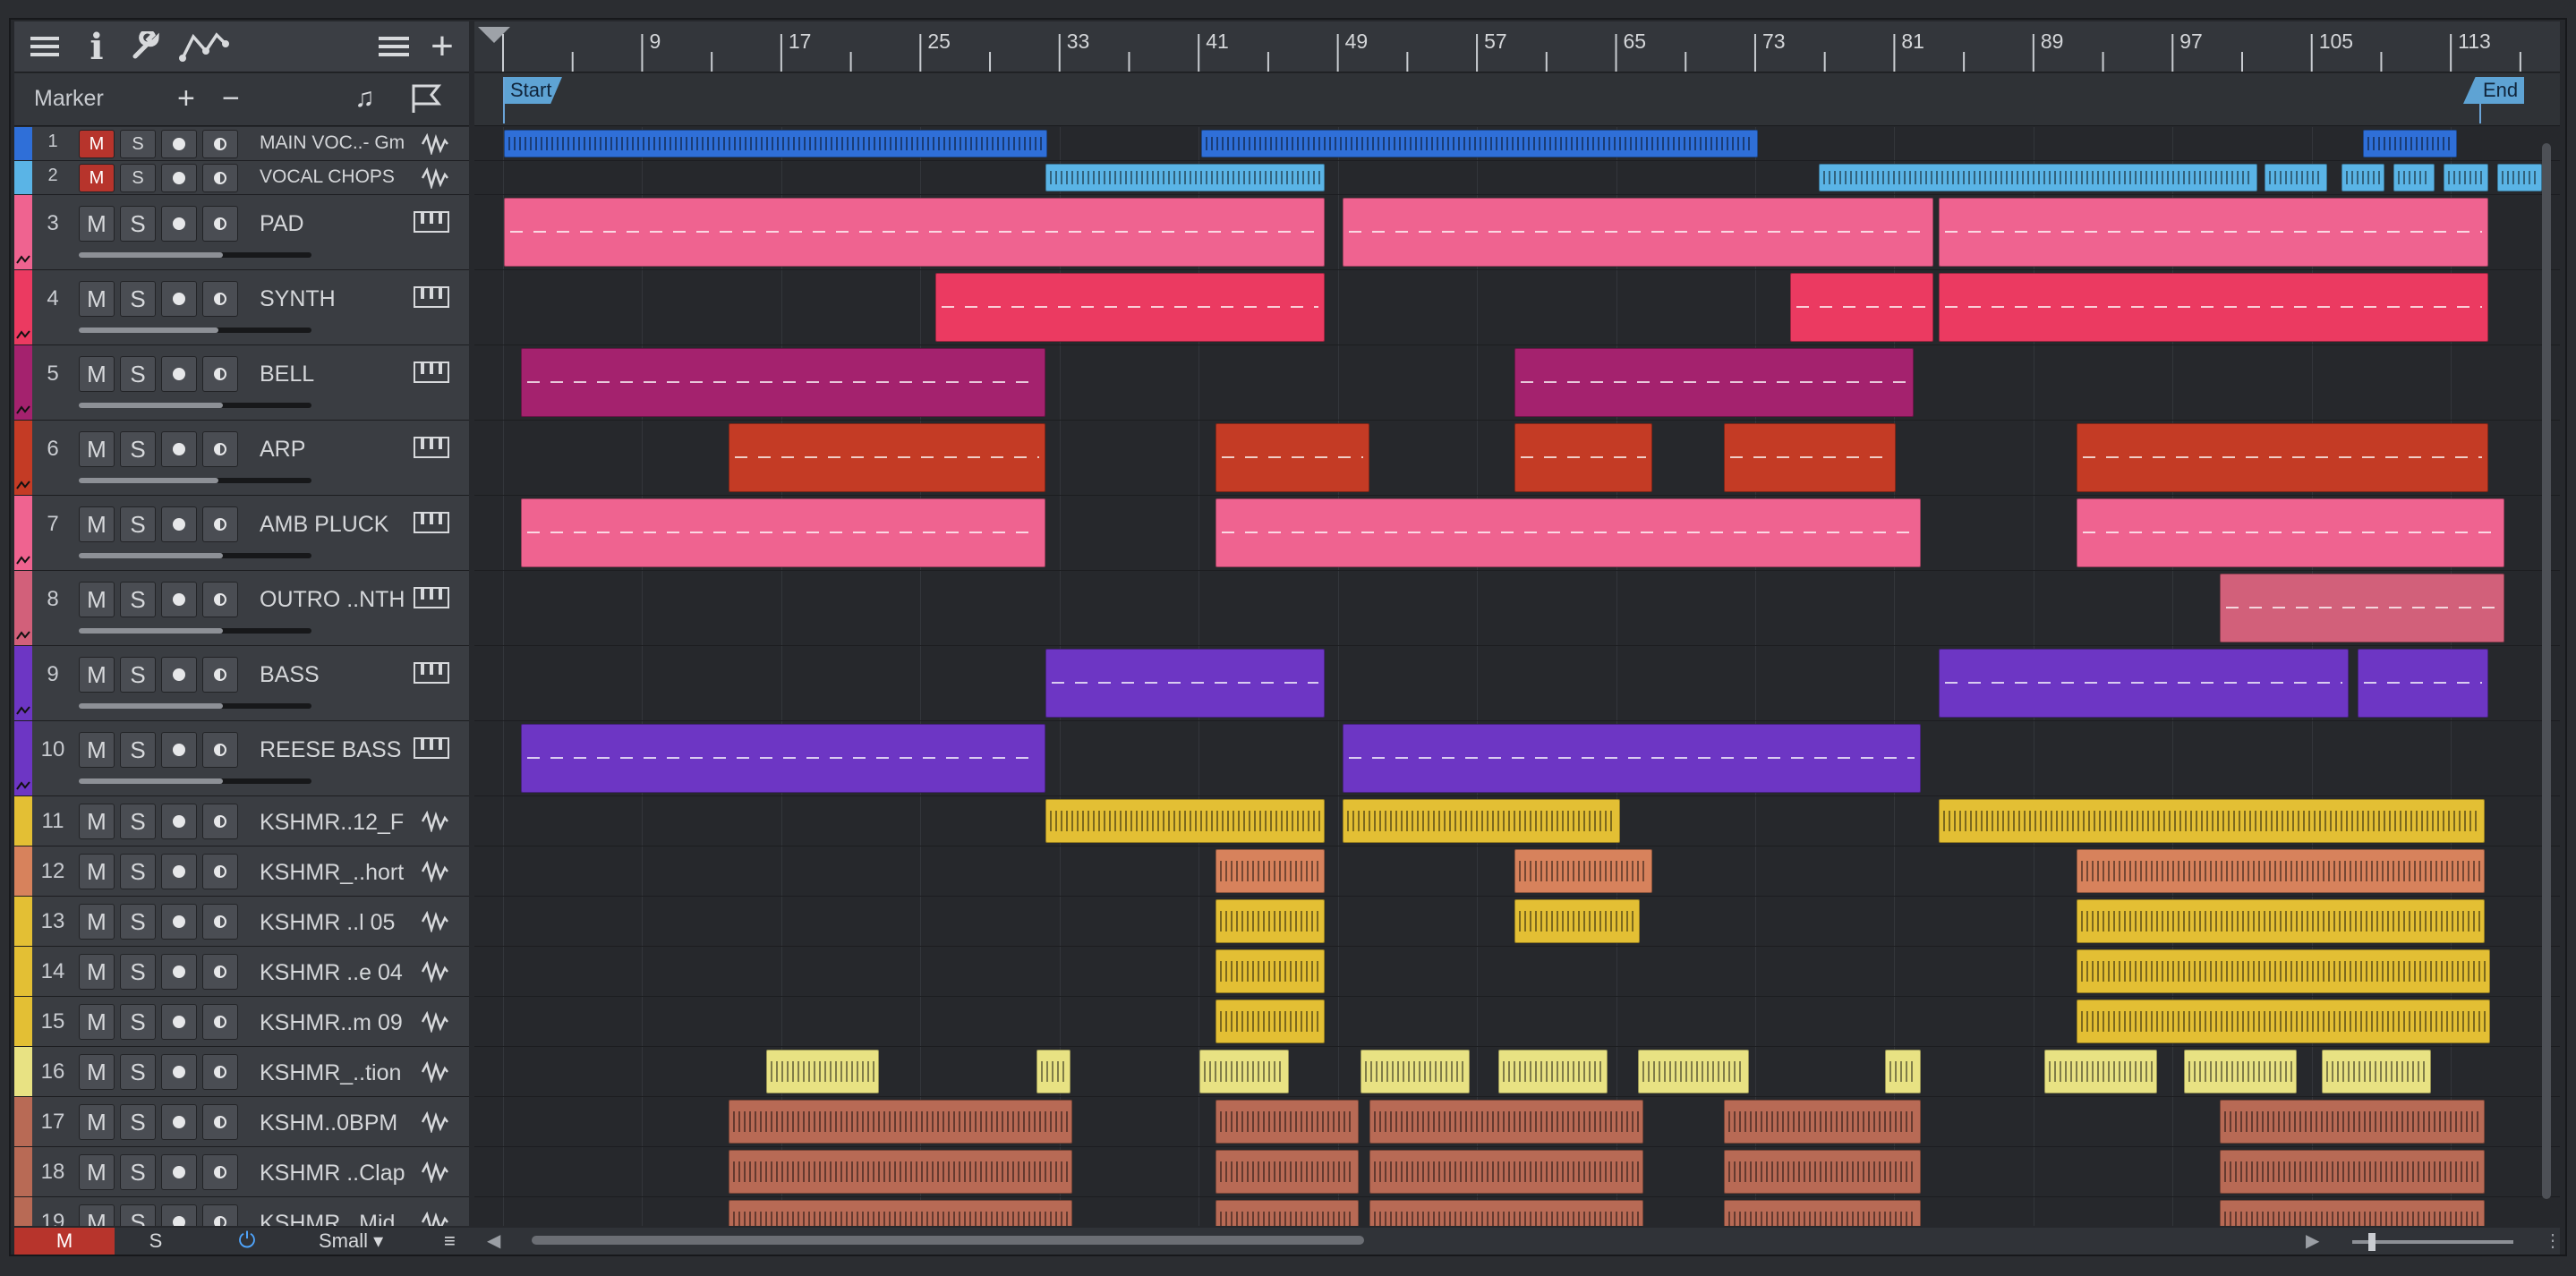 This screenshot has height=1276, width=2576. I want to click on track-header: 18 M S KSHMR ..Clap, so click(241, 1172).